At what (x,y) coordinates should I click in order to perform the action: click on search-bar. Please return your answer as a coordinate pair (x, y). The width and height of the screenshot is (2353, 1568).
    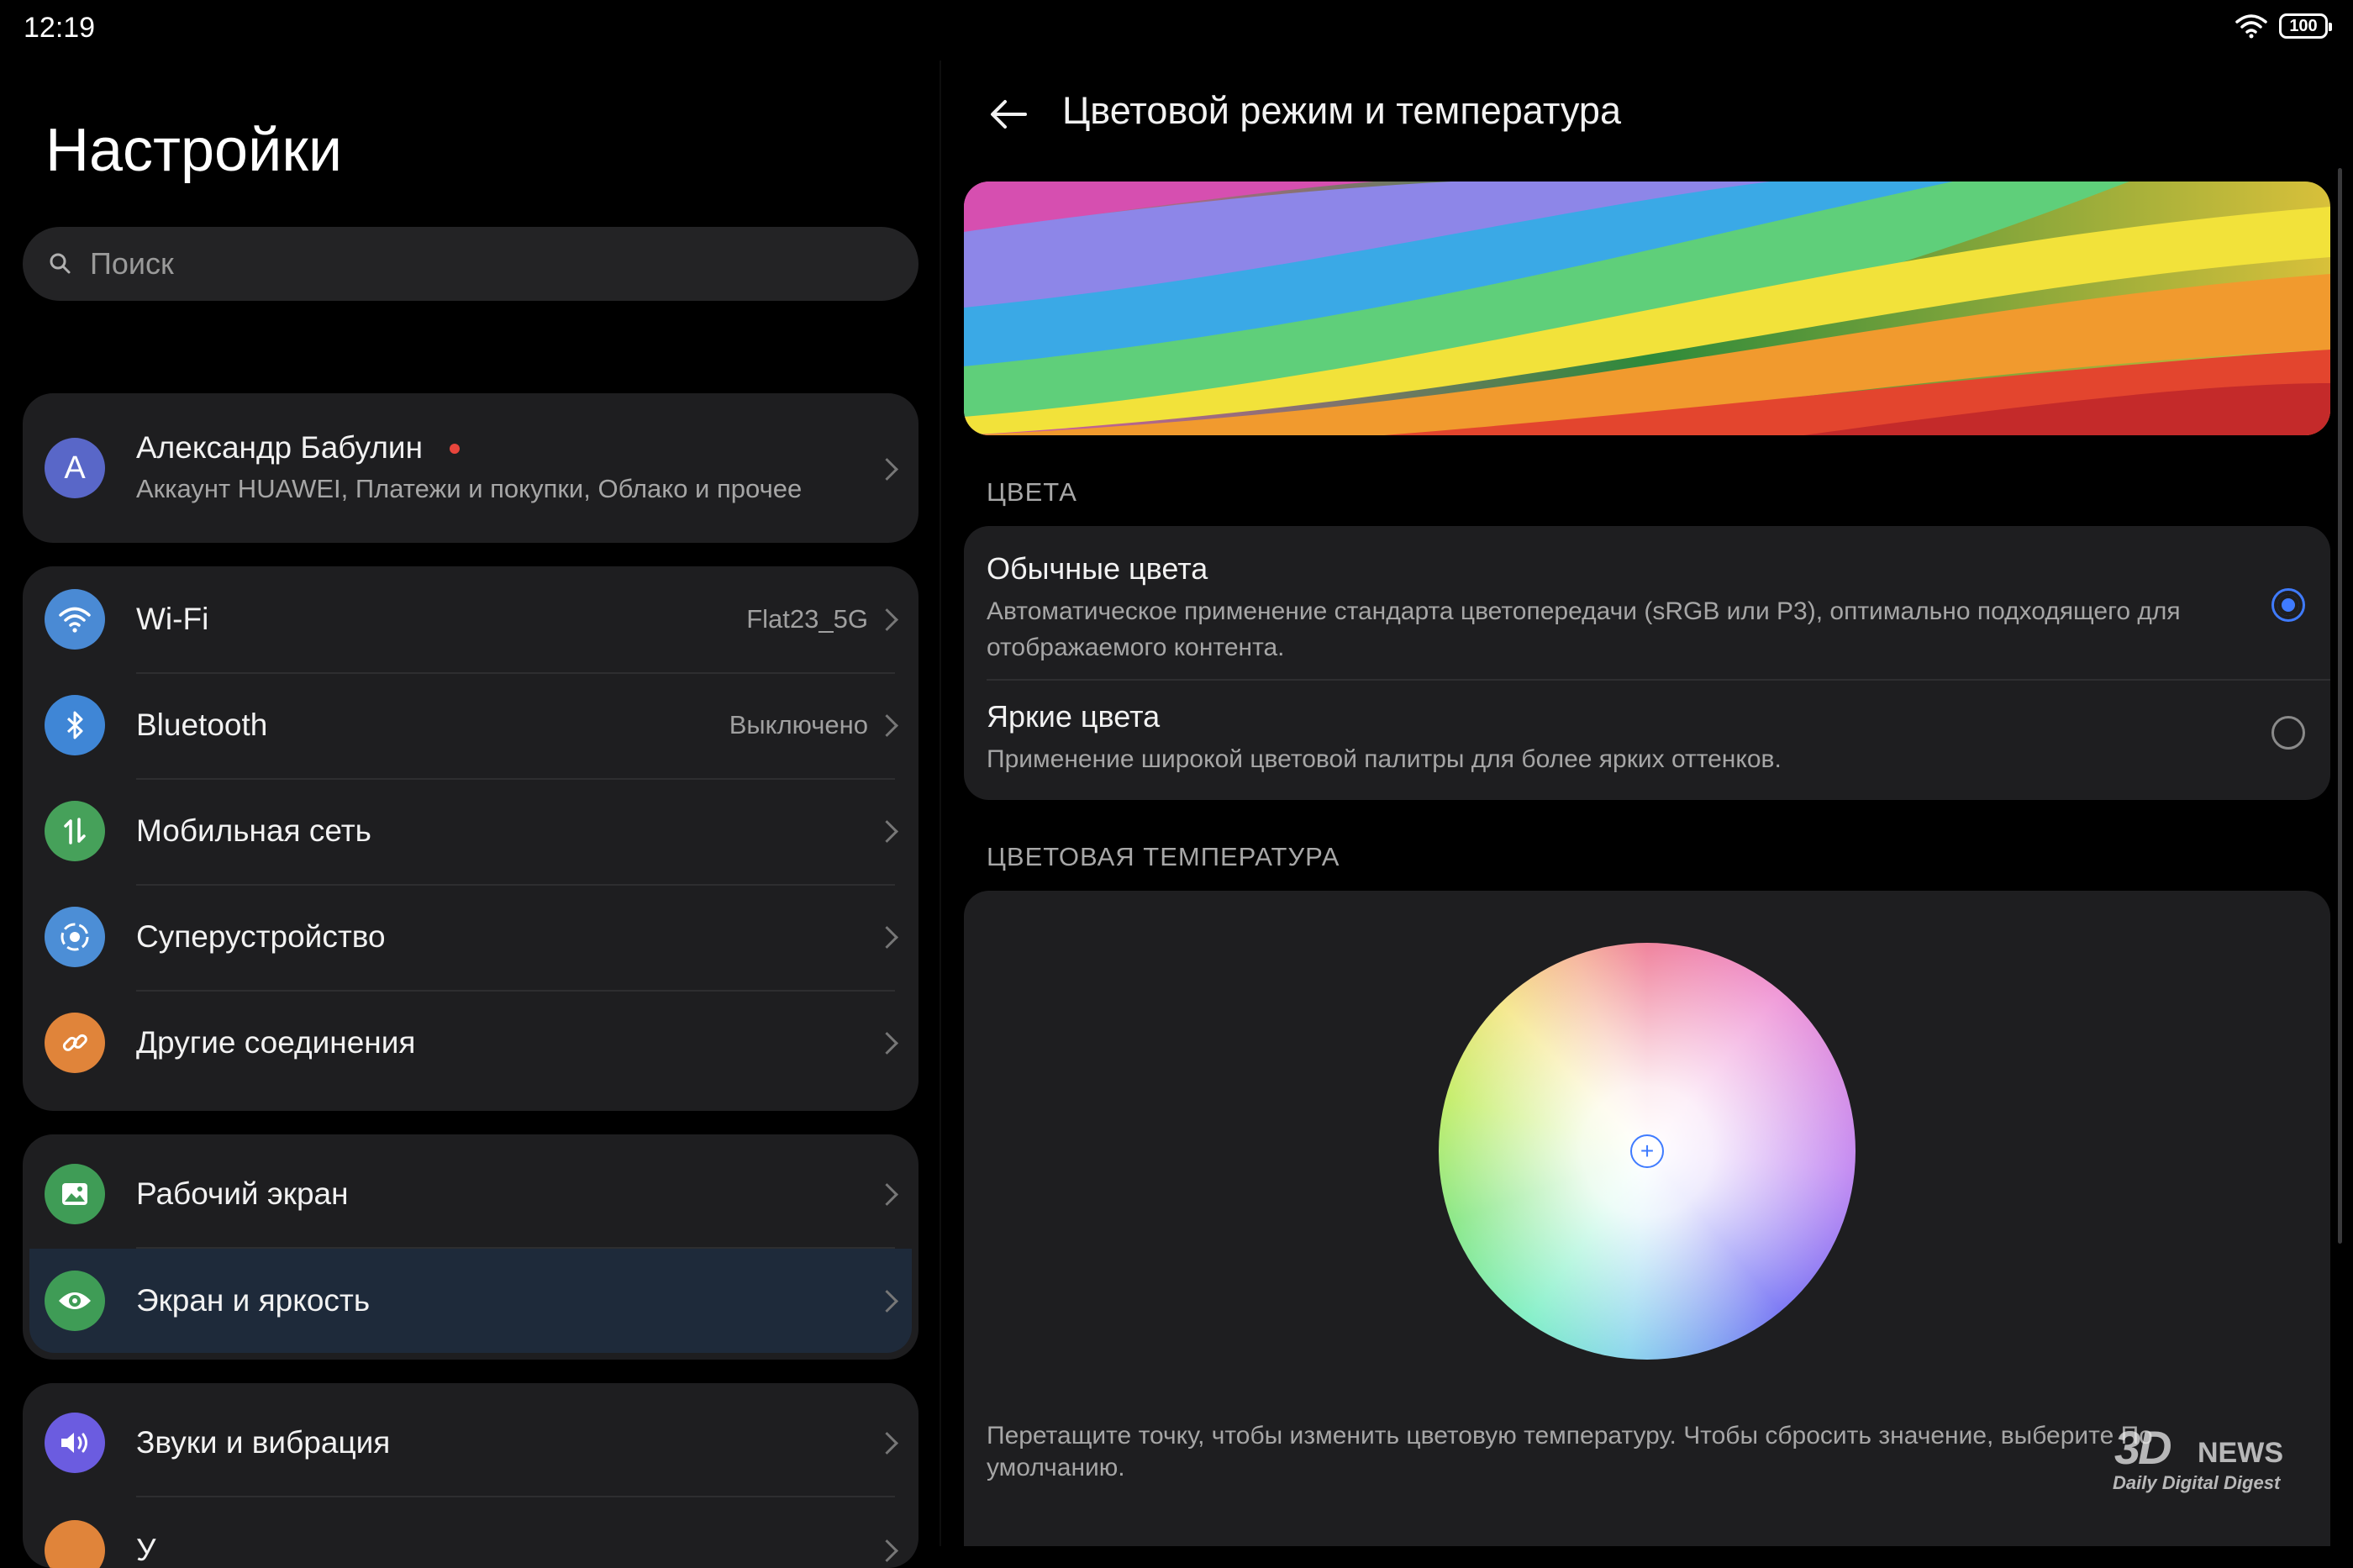
    Looking at the image, I should click on (471, 264).